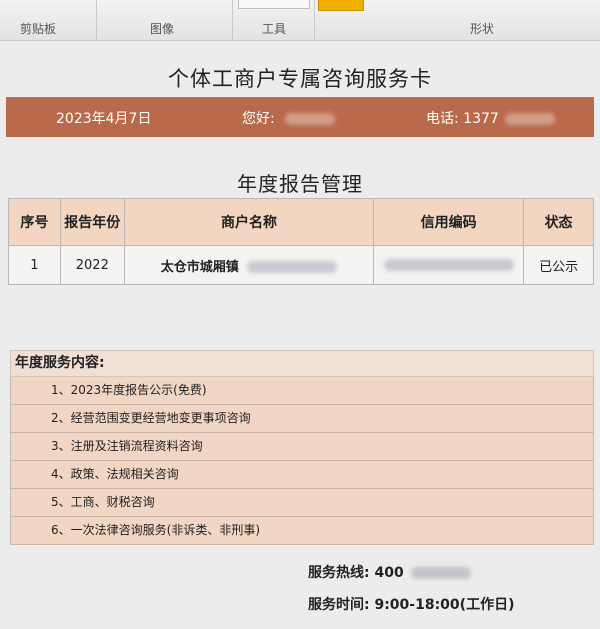  What do you see at coordinates (274, 4) in the screenshot?
I see `ribbon-control` at bounding box center [274, 4].